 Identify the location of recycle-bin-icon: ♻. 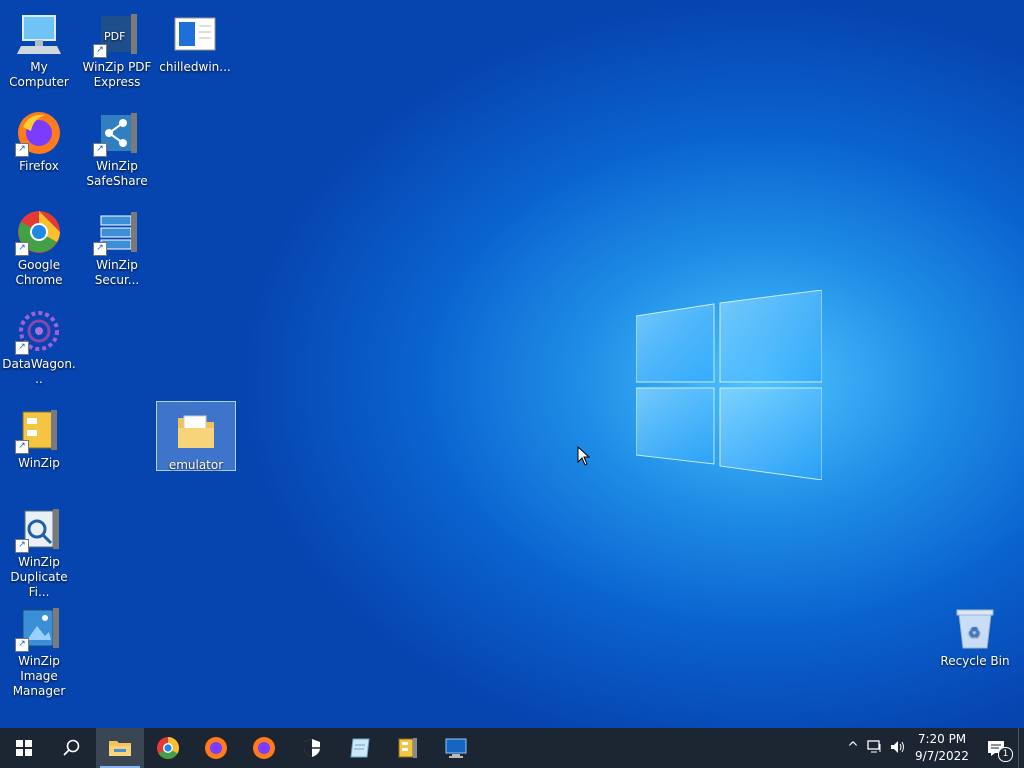
(975, 628).